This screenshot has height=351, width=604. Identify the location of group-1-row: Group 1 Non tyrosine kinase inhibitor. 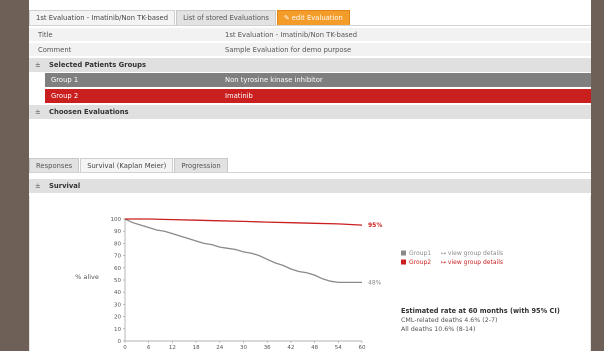
(318, 80).